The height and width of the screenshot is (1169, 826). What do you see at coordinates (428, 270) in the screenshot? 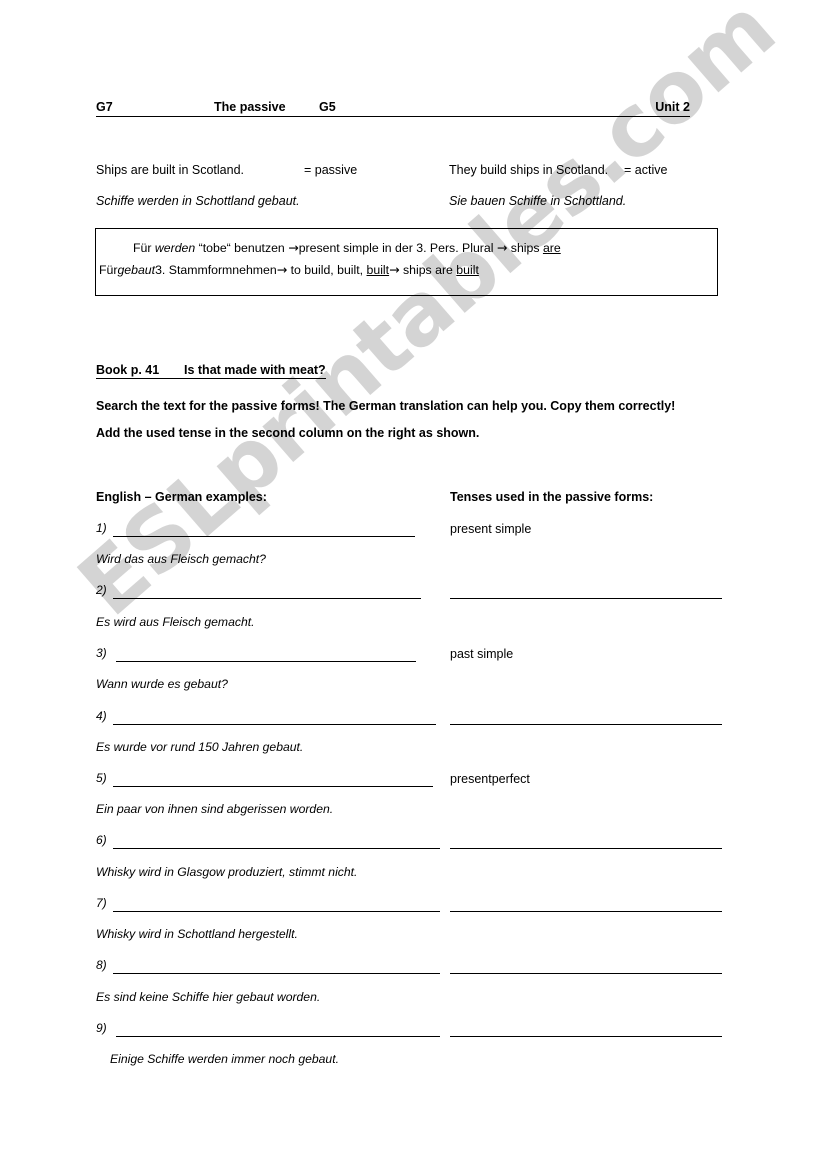
I see `rule-2-end: ships are` at bounding box center [428, 270].